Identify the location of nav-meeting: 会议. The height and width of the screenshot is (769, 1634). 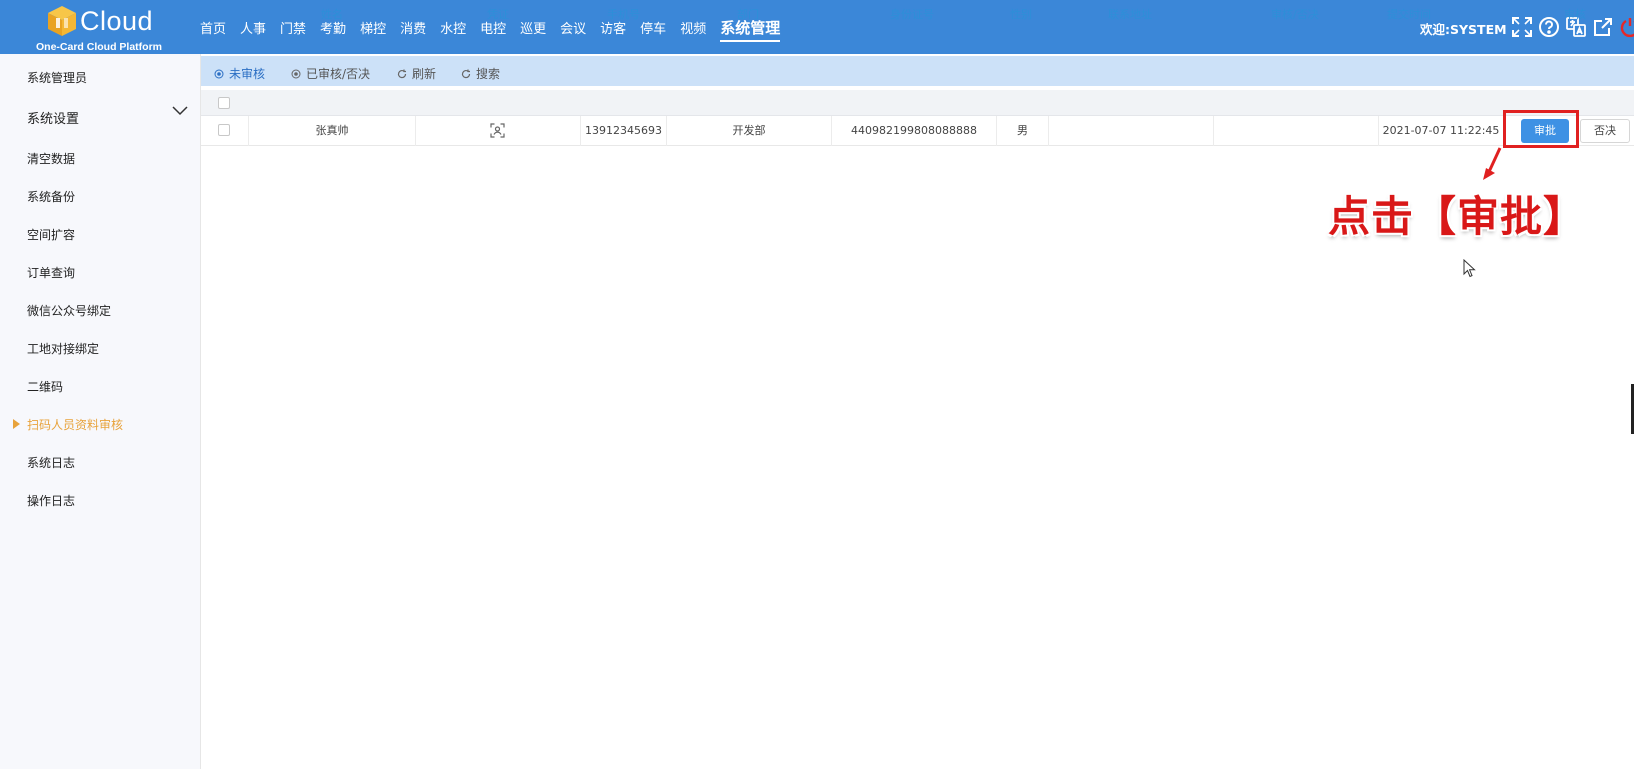
(573, 27).